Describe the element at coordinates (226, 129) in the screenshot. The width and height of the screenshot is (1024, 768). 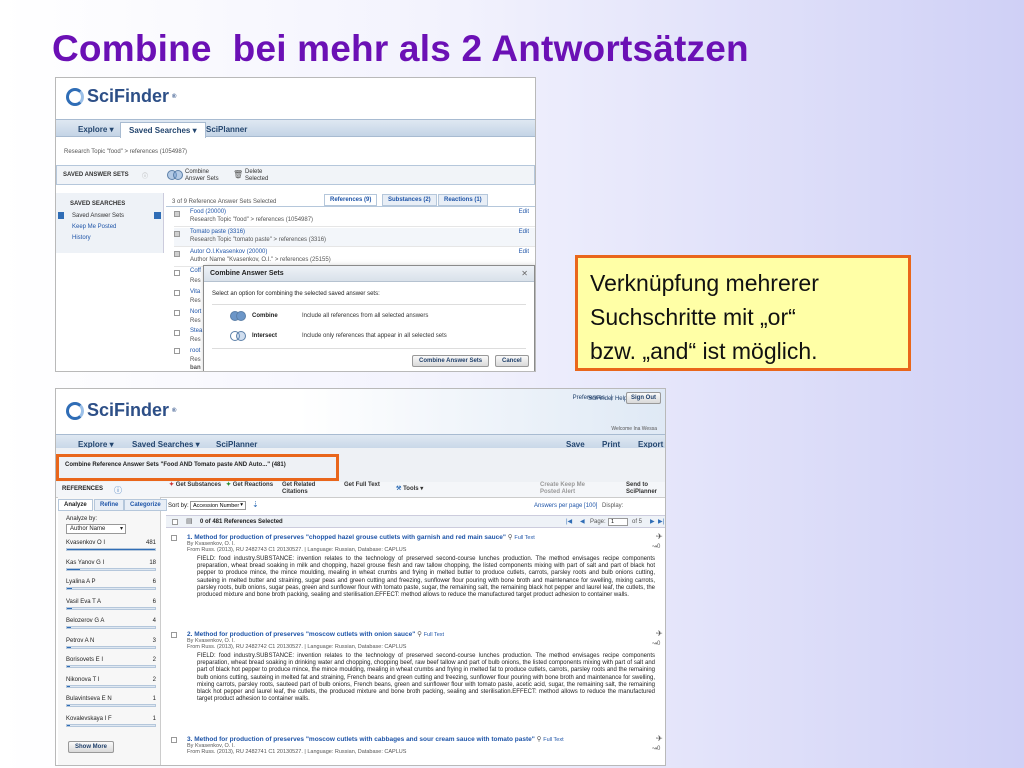
I see `nav-sciplanner: SciPlanner` at that location.